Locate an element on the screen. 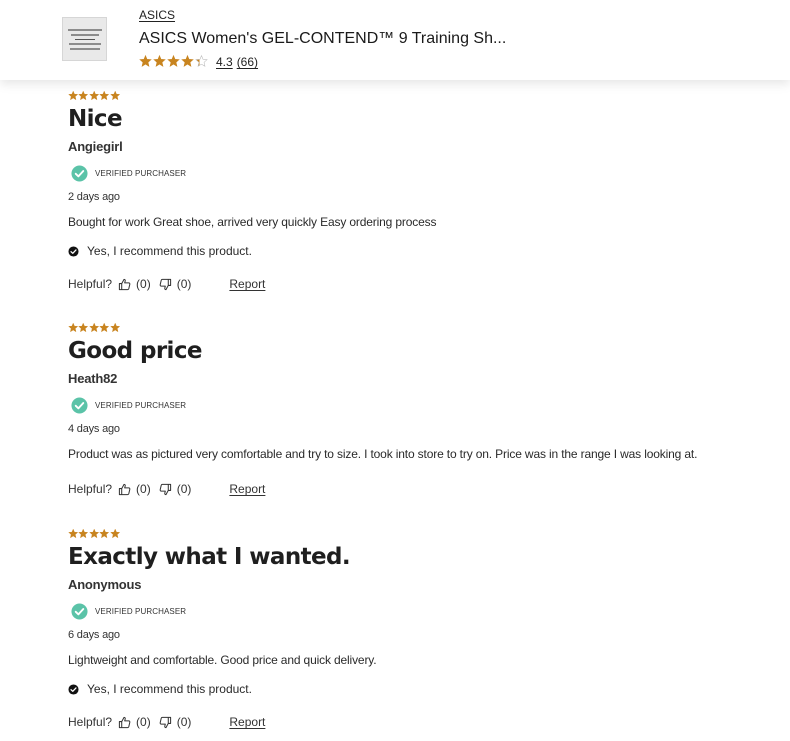 This screenshot has width=790, height=741. header-star-rating is located at coordinates (173, 61).